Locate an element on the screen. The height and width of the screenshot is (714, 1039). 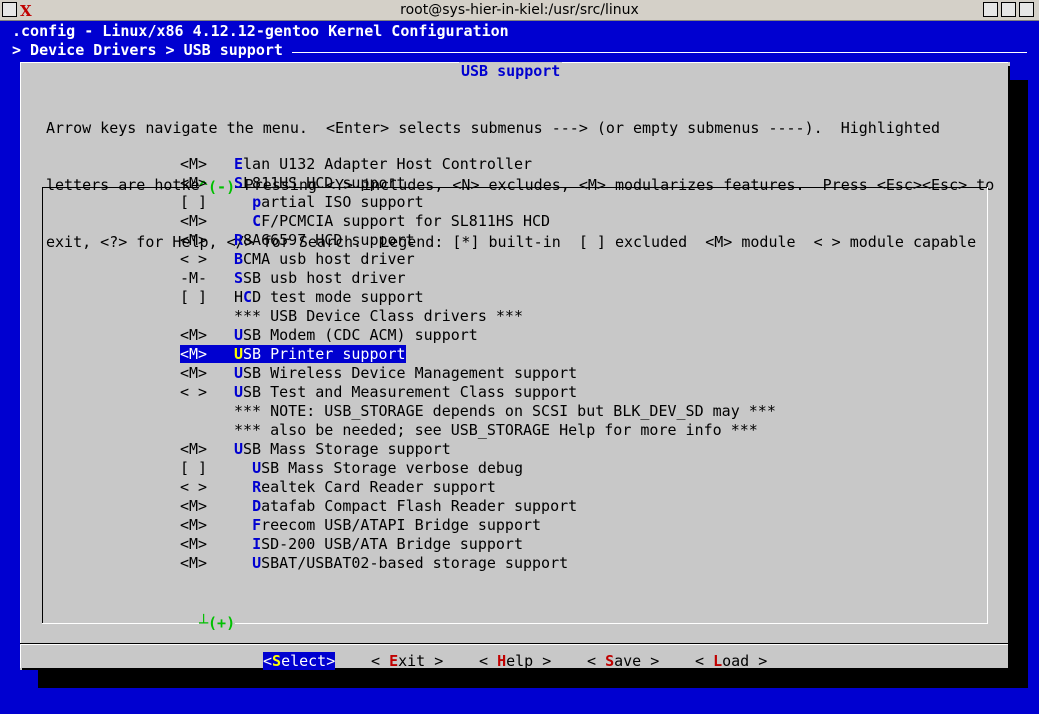
select-button: <Select> is located at coordinates (299, 661).